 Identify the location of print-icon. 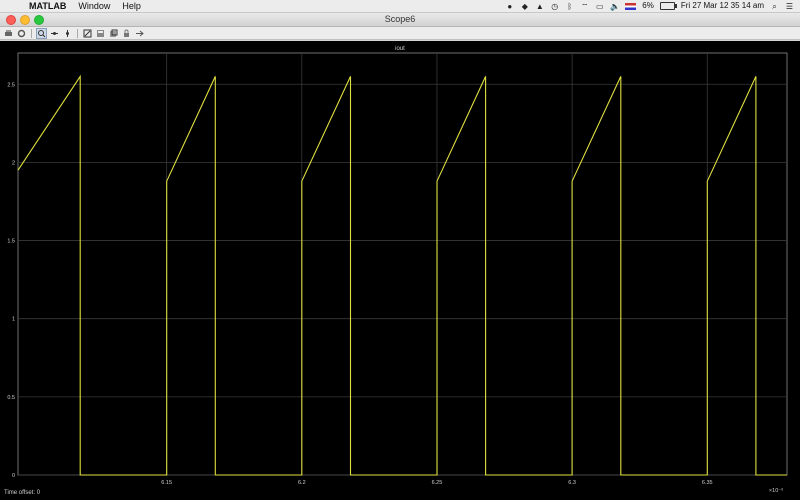
(8, 33).